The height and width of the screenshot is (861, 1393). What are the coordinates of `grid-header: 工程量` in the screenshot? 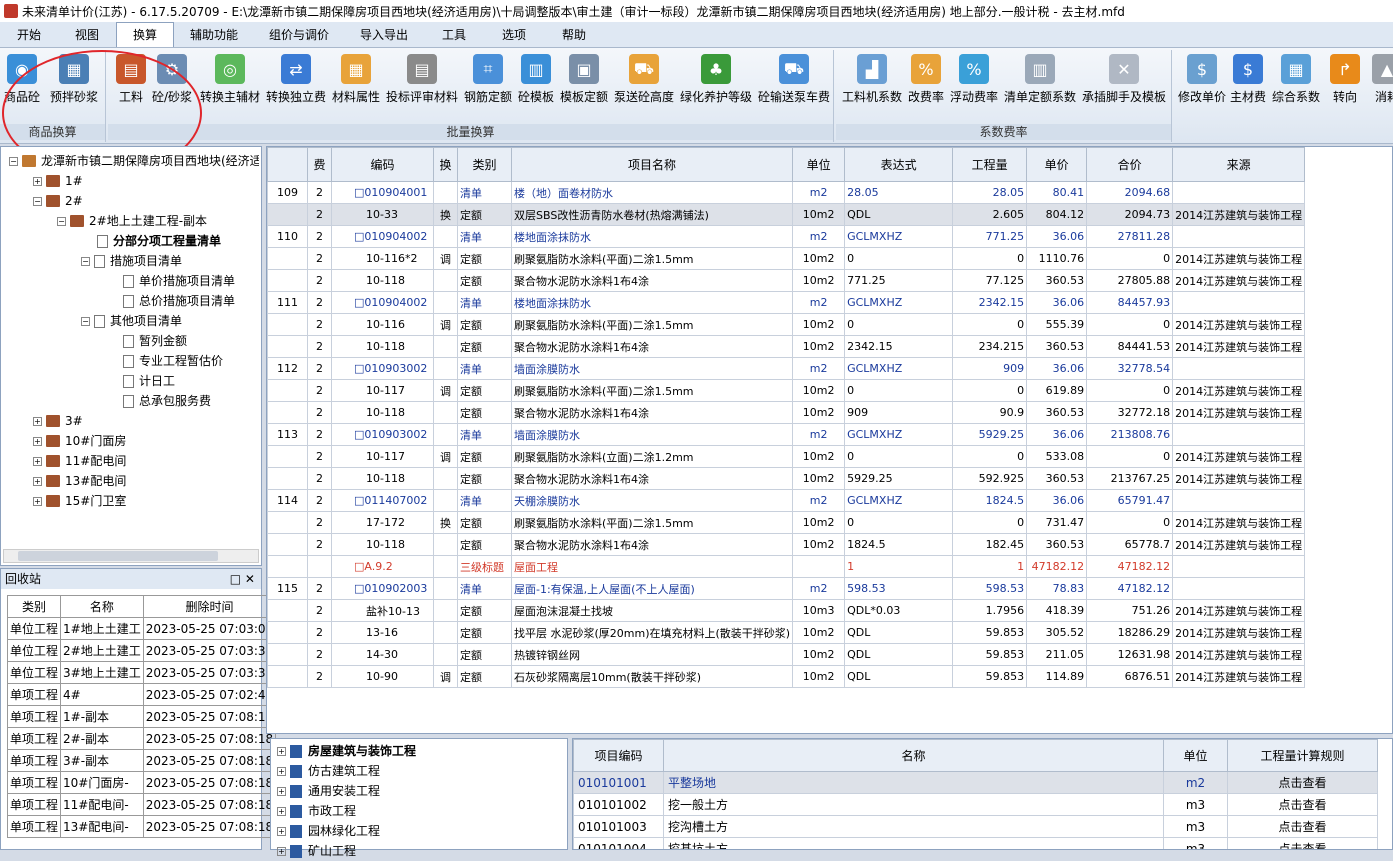 It's located at (990, 164).